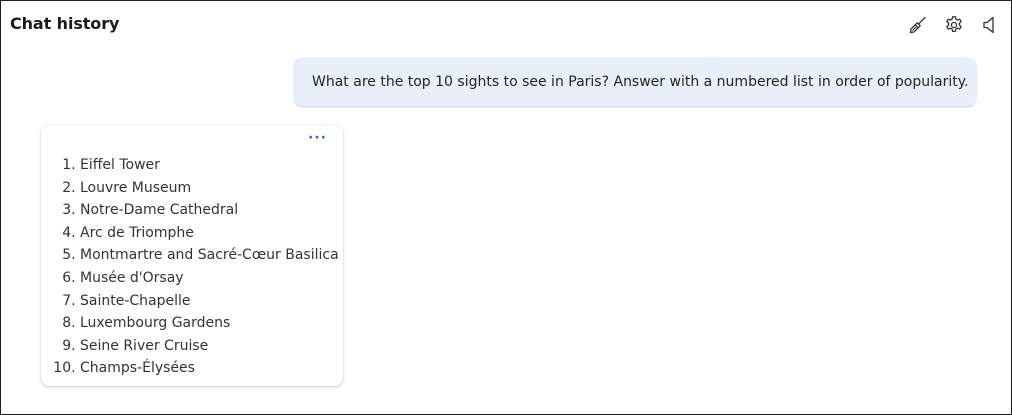  I want to click on list-item-text: Eiffel Tower, so click(120, 165).